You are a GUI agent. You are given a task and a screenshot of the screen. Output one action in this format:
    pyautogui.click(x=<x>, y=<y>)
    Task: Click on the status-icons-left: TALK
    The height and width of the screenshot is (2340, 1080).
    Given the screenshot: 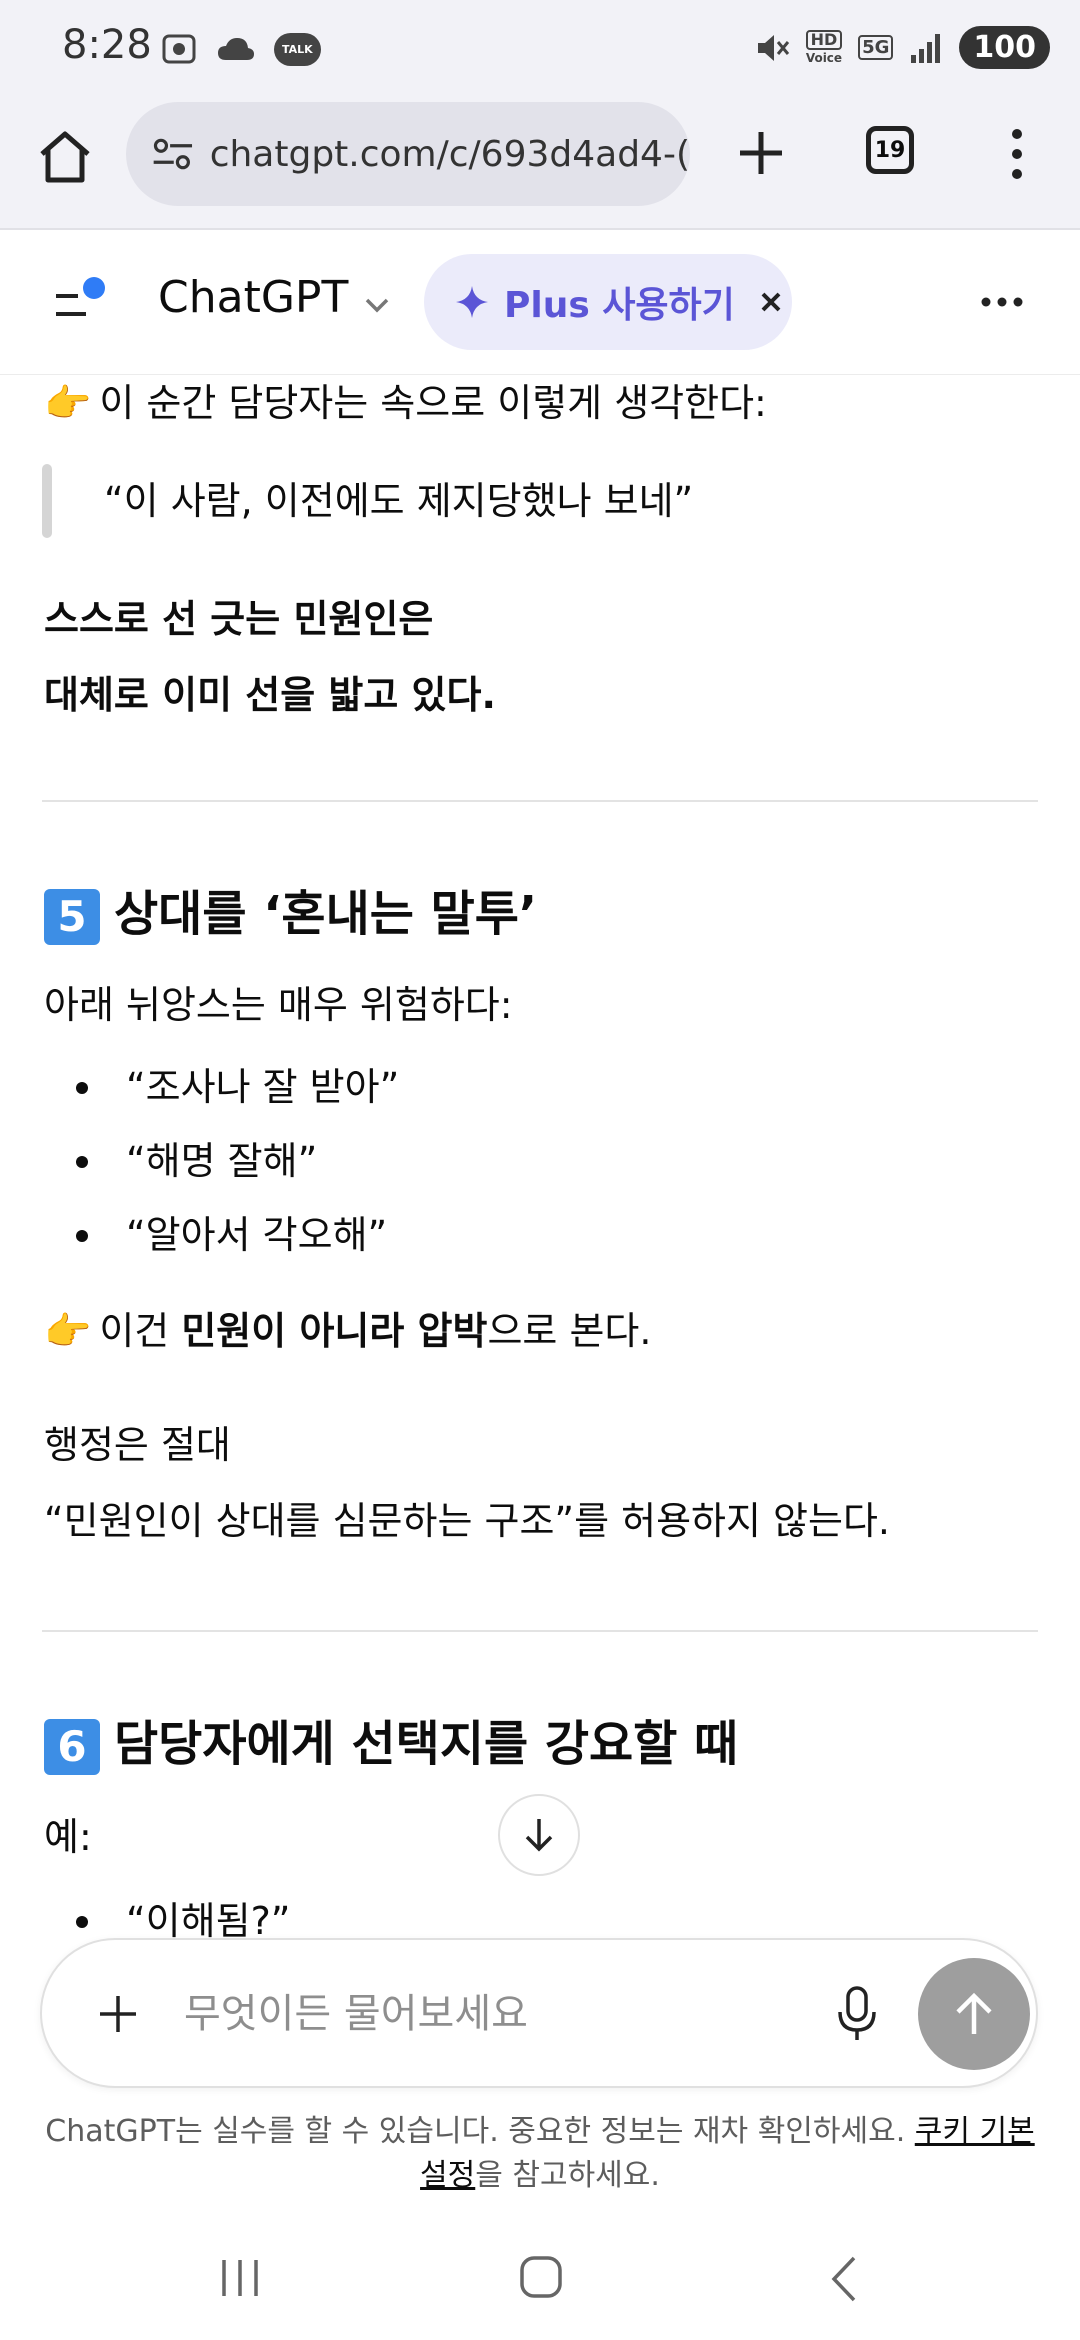 What is the action you would take?
    pyautogui.click(x=240, y=49)
    